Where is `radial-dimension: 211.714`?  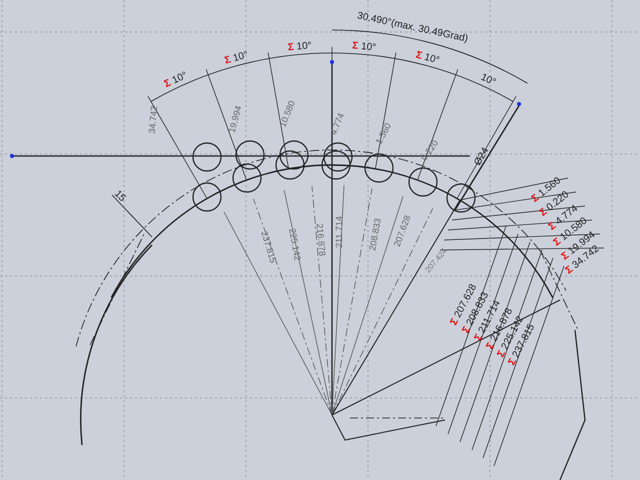
radial-dimension: 211.714 is located at coordinates (339, 232).